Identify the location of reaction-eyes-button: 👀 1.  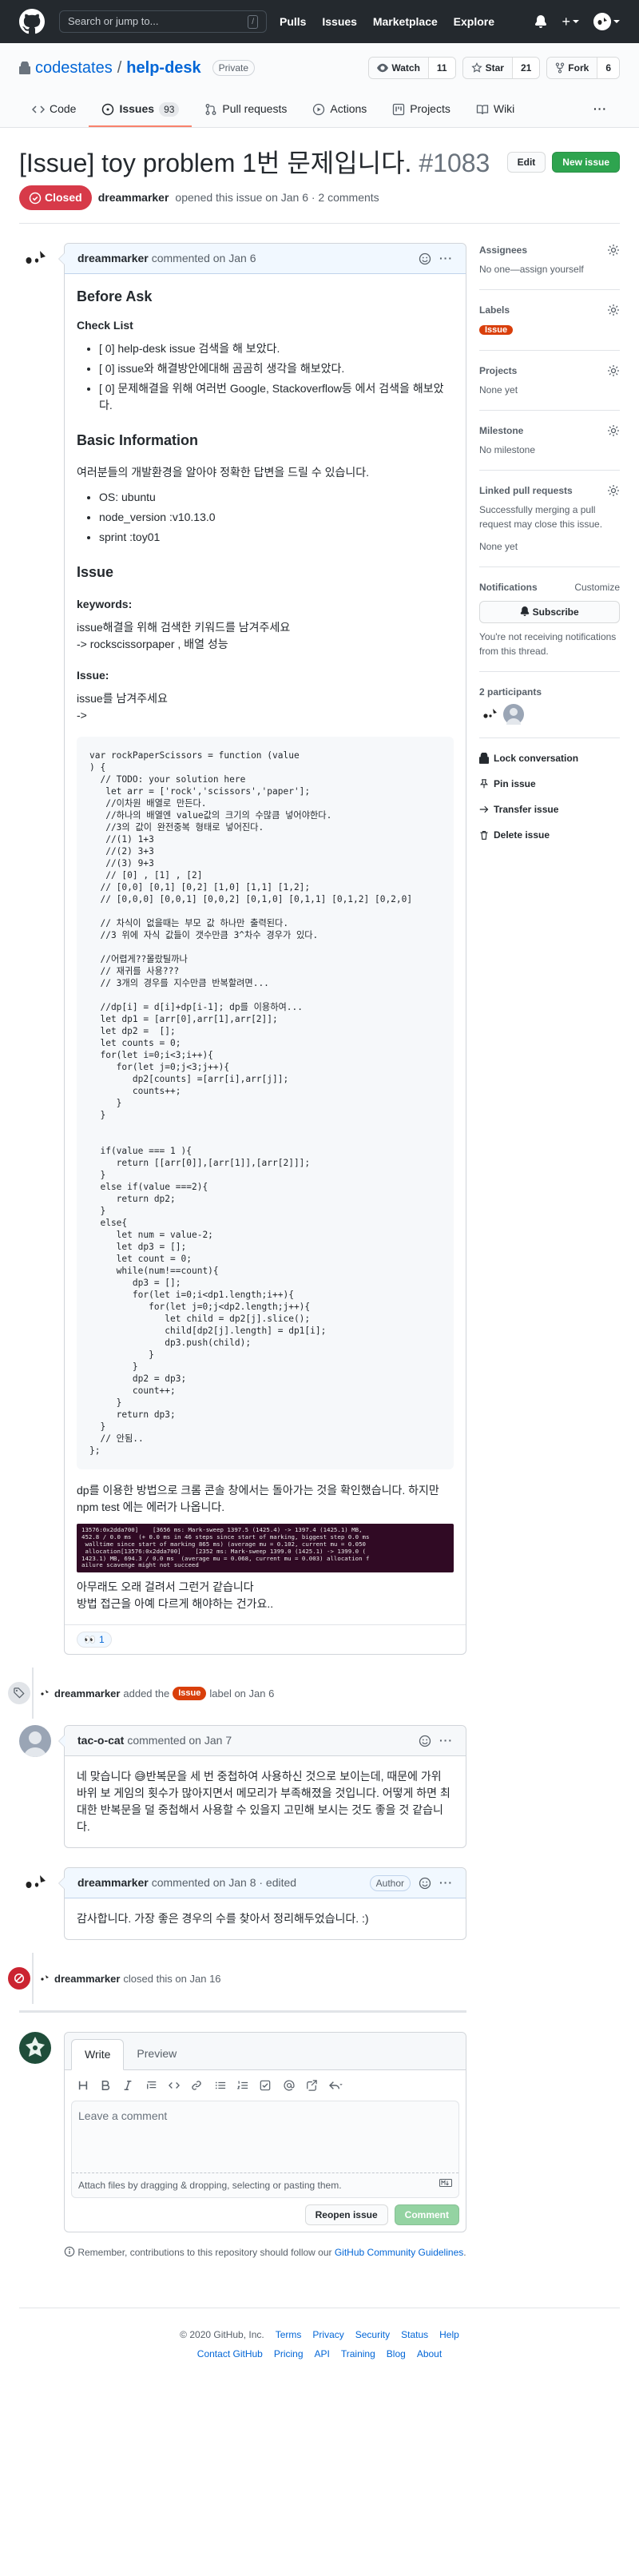
(94, 1640).